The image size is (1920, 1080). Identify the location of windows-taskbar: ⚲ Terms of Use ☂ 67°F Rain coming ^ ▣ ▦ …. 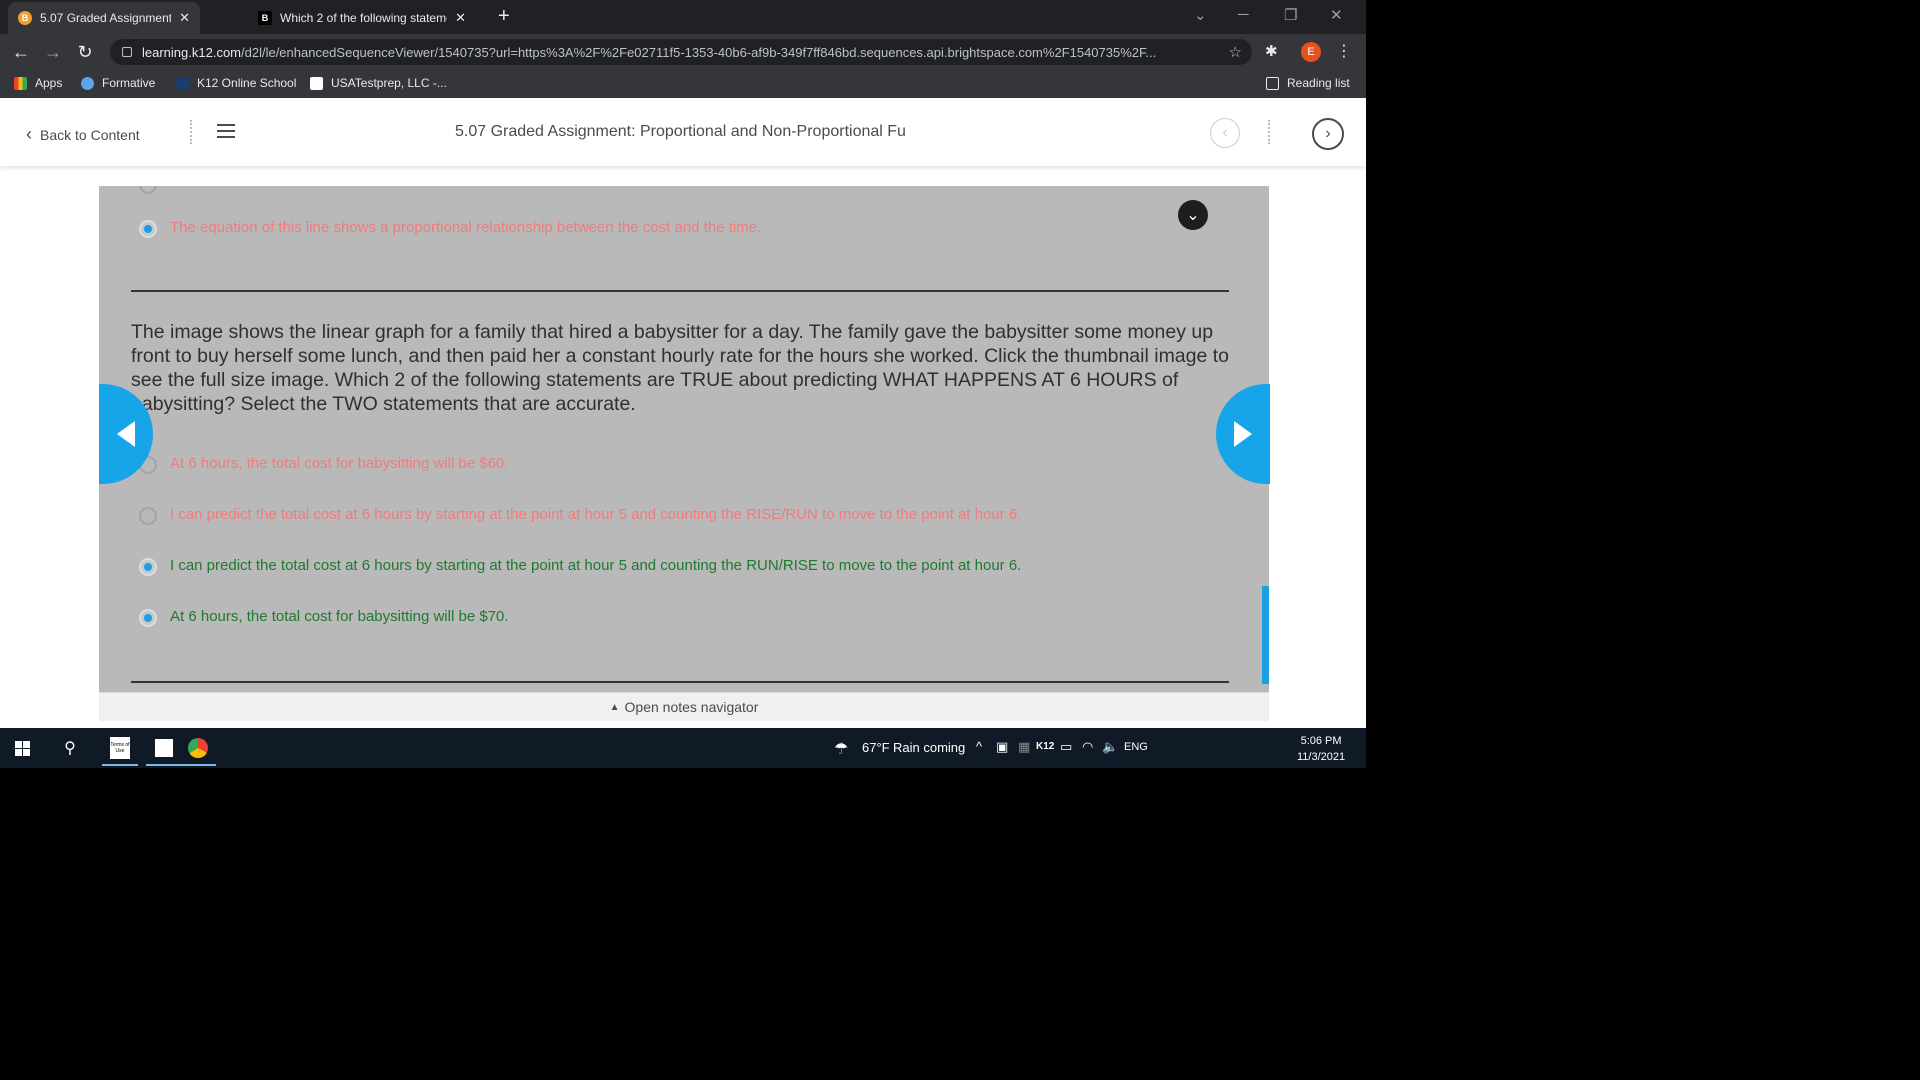
(683, 748).